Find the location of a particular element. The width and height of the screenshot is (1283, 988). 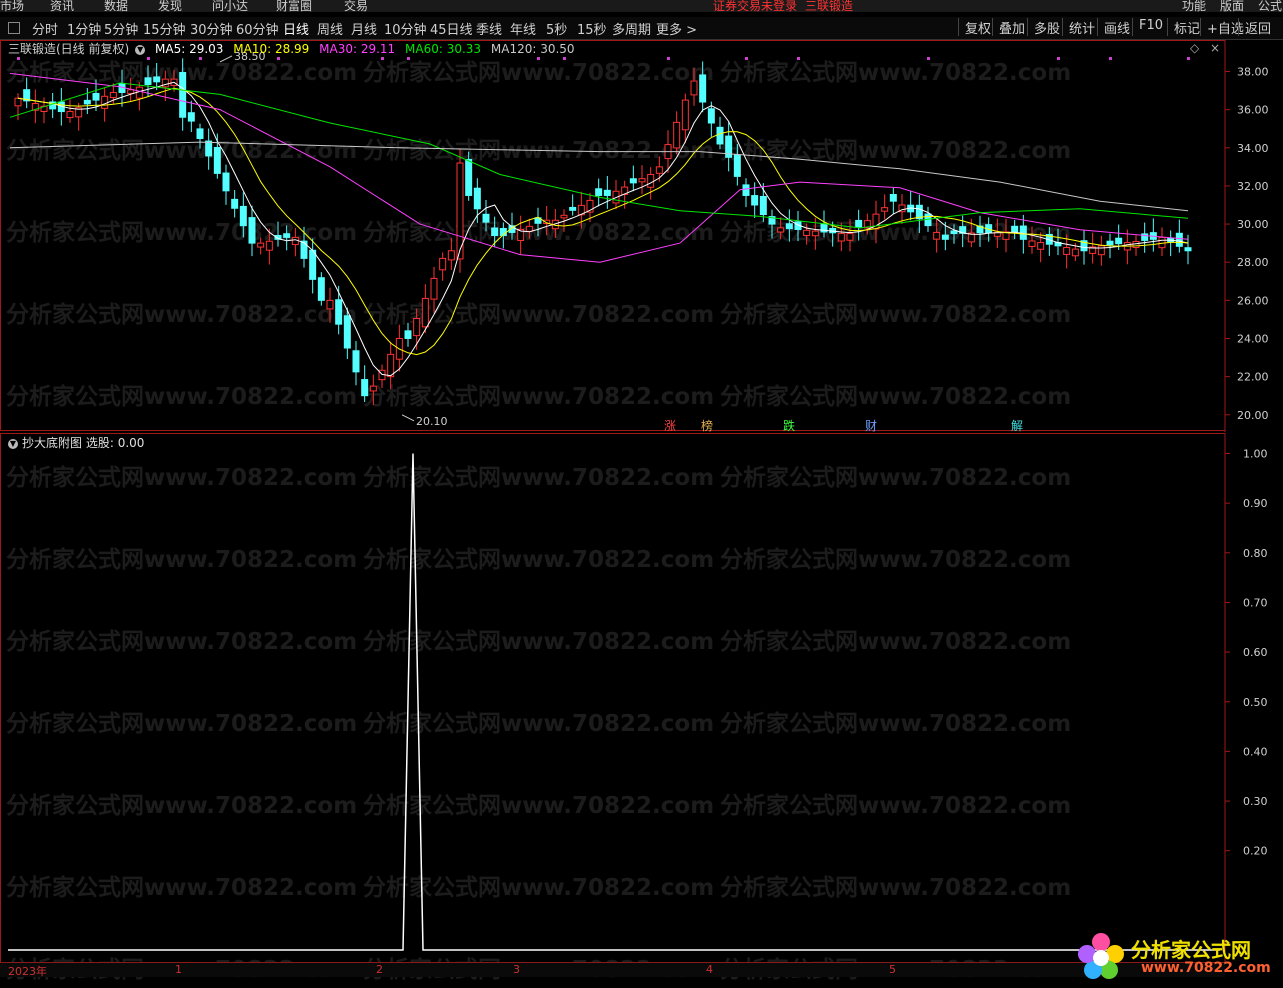

event-tag-down: 跌 is located at coordinates (789, 425).